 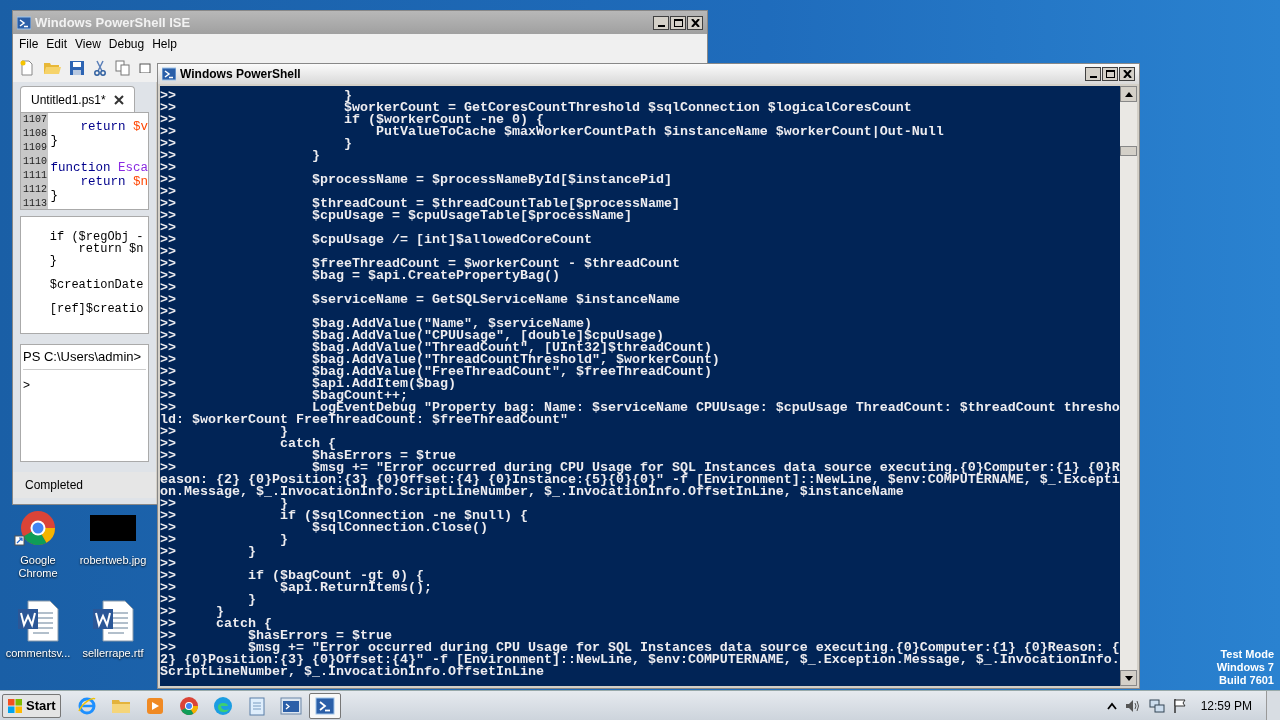 I want to click on chevron-up-icon, so click(x=1111, y=705).